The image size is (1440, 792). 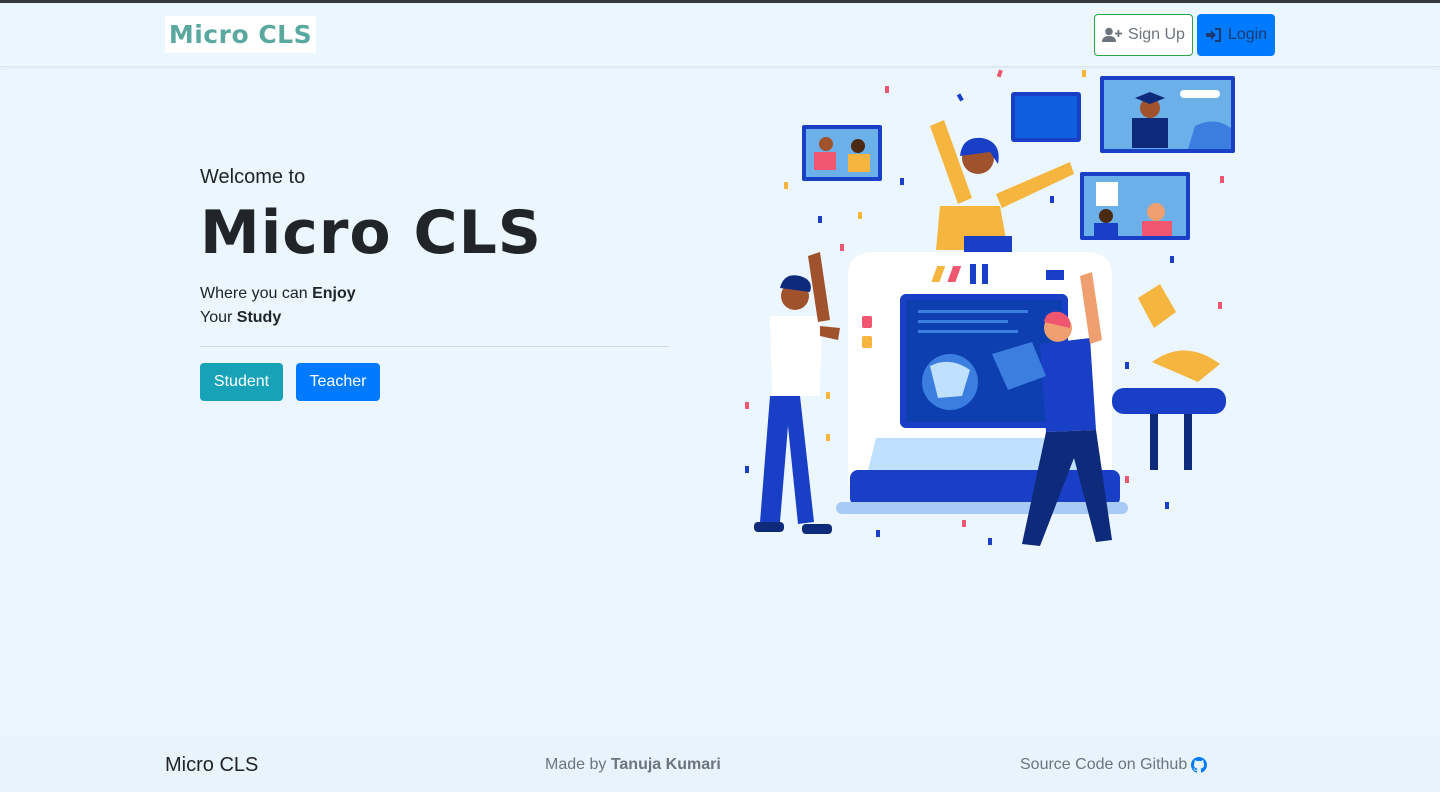 I want to click on source-code-link: Source Code on Github, so click(x=1114, y=765).